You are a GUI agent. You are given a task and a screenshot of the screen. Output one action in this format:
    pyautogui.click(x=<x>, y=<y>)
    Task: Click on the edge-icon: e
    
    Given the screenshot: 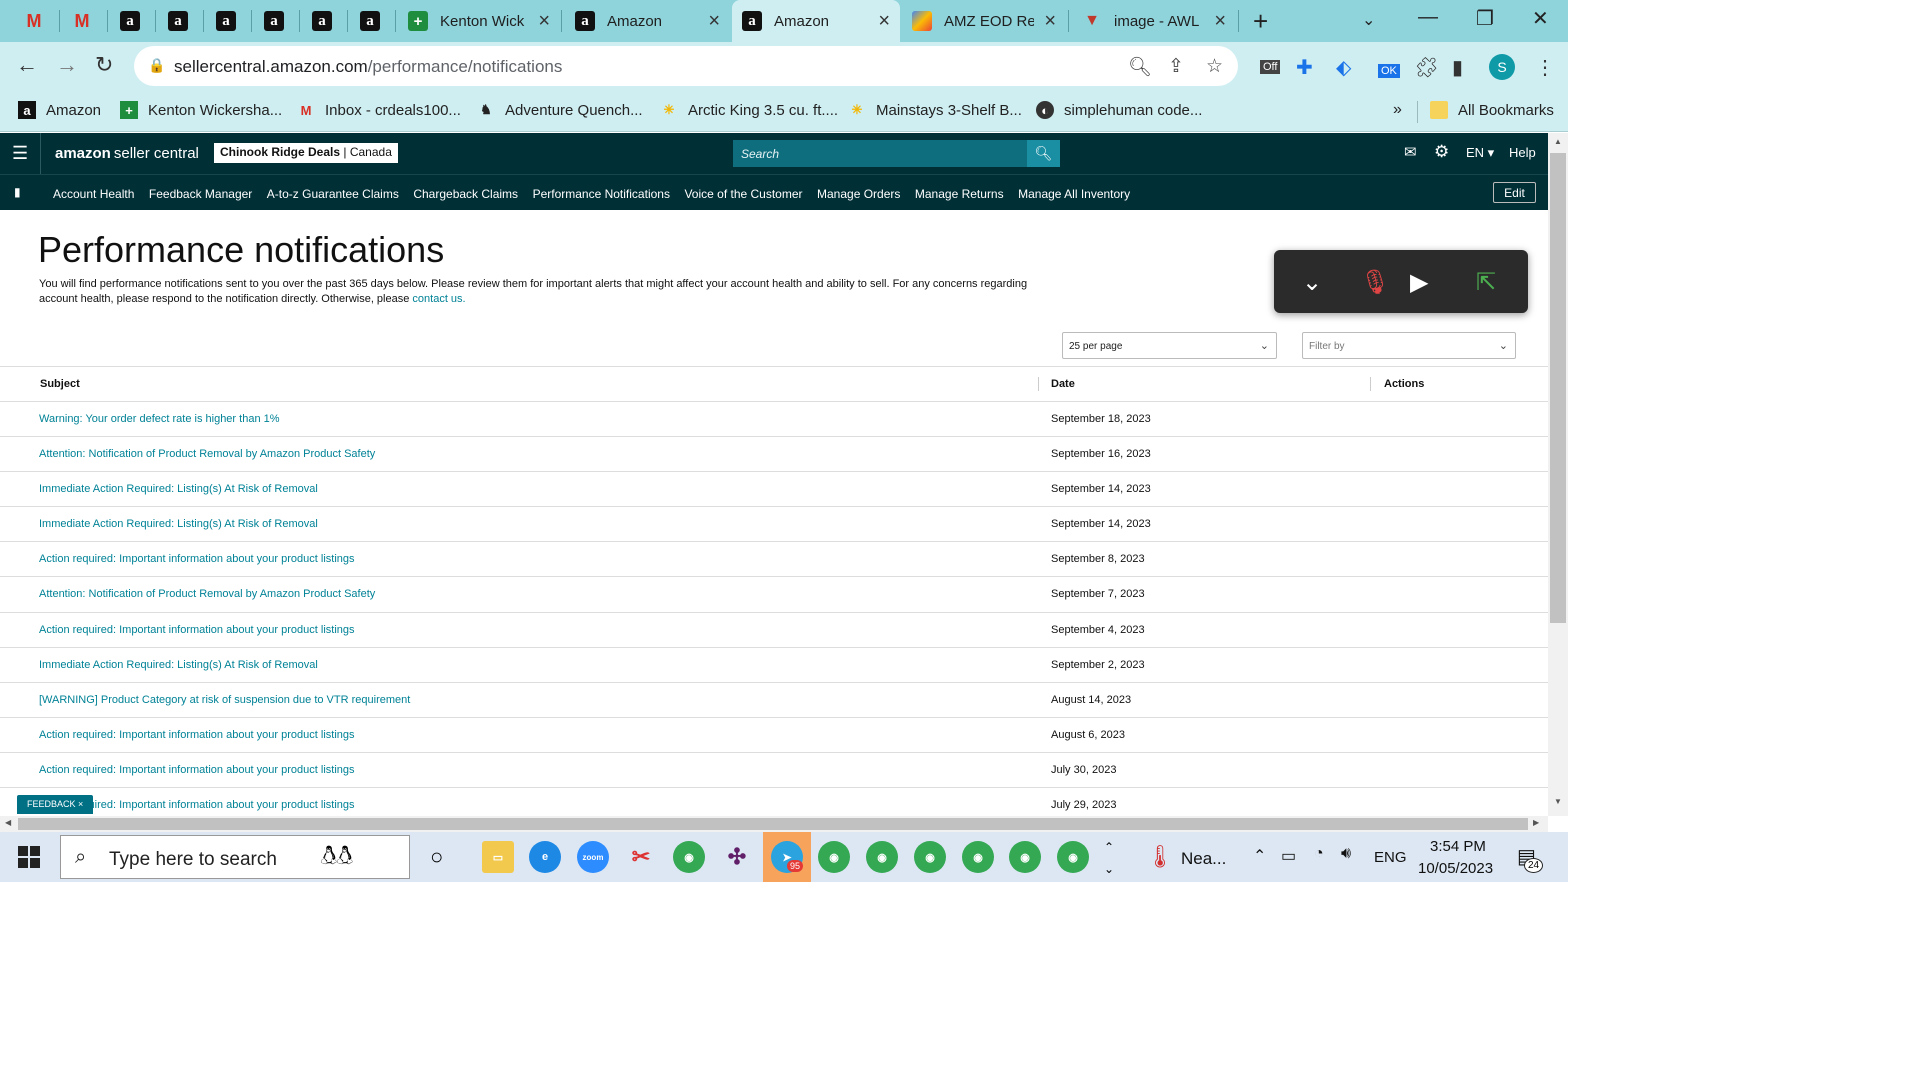 What is the action you would take?
    pyautogui.click(x=545, y=857)
    